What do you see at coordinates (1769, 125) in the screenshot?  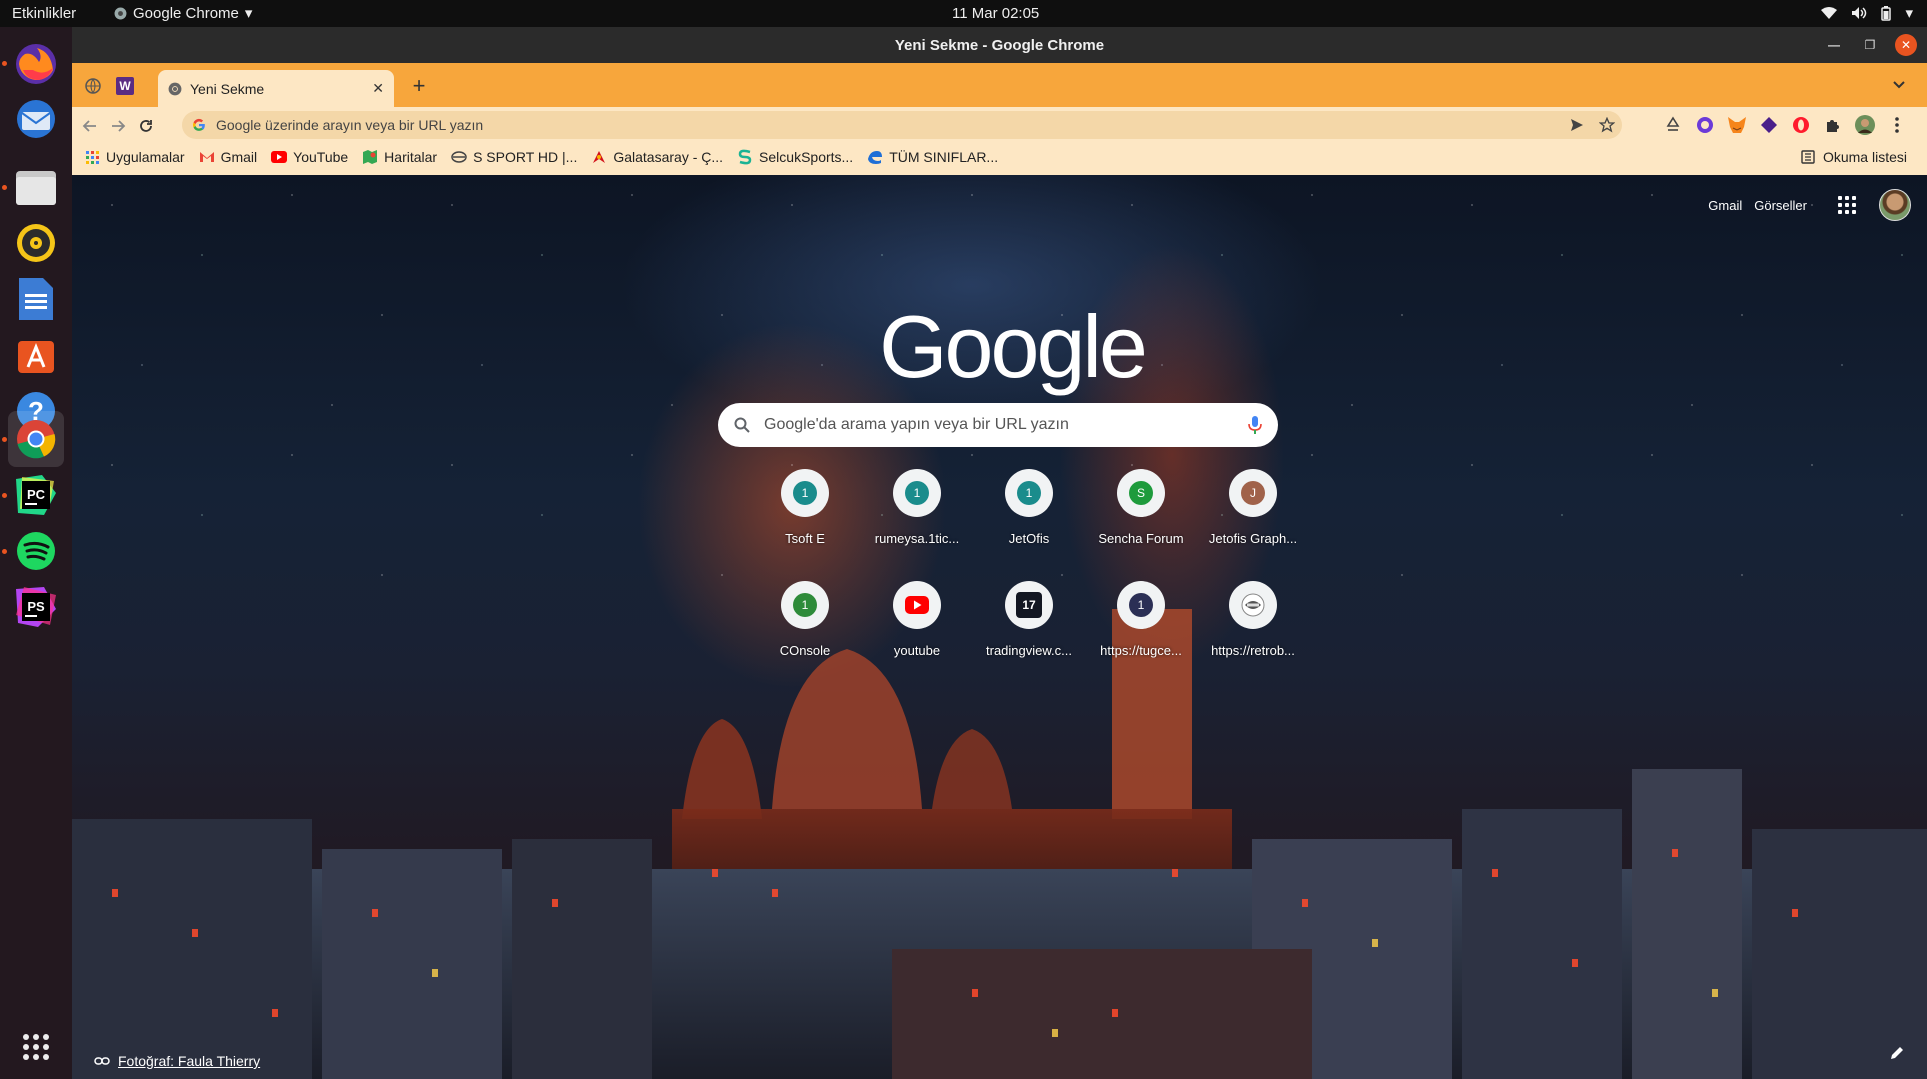 I see `purple-diamond-extension-icon` at bounding box center [1769, 125].